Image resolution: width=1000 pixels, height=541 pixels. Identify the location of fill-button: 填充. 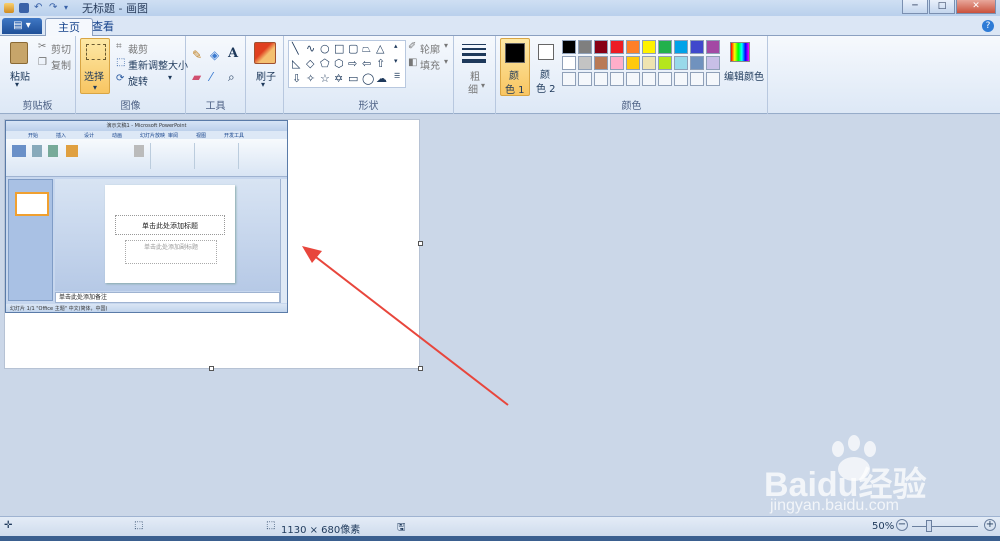
(430, 64).